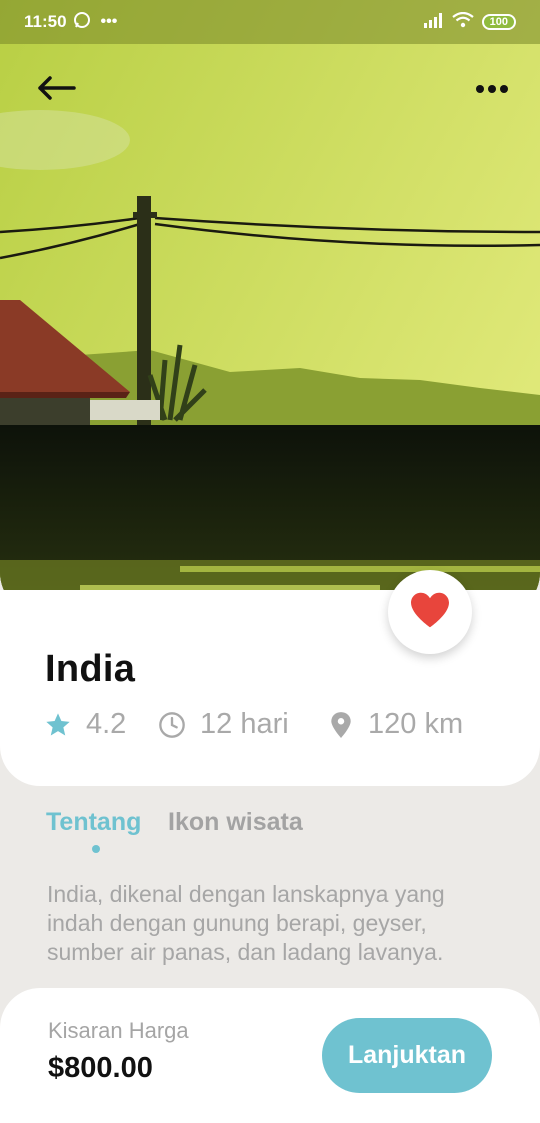 The width and height of the screenshot is (540, 1123). What do you see at coordinates (433, 22) in the screenshot?
I see `signal-icon` at bounding box center [433, 22].